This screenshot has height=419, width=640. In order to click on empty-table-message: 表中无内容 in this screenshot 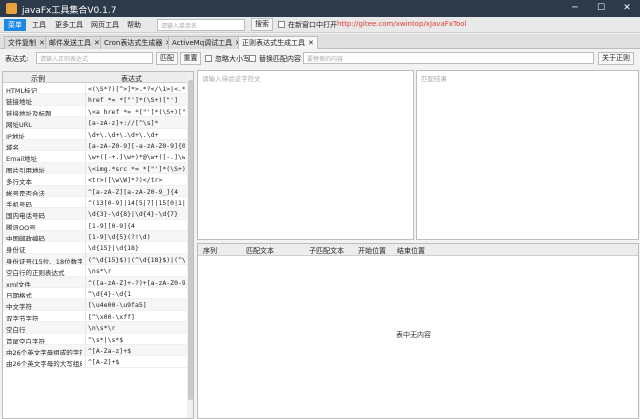, I will do `click(413, 335)`.